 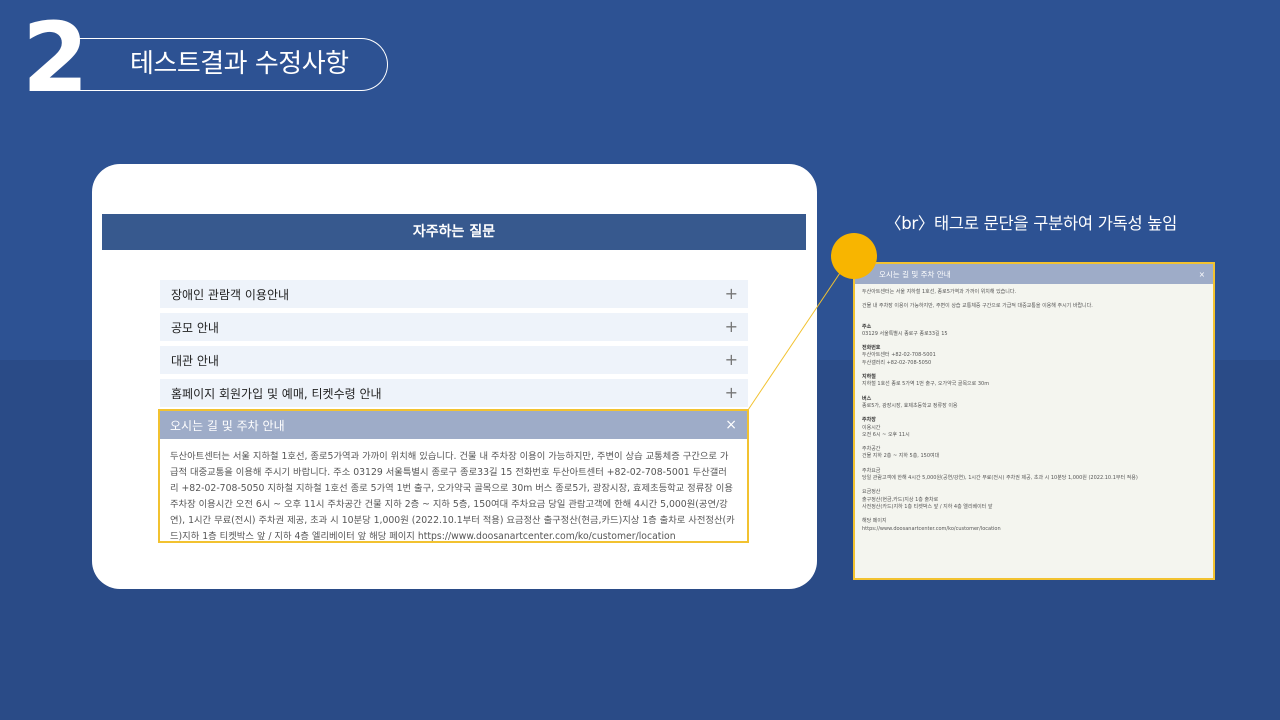 I want to click on callout-dot, so click(x=854, y=256).